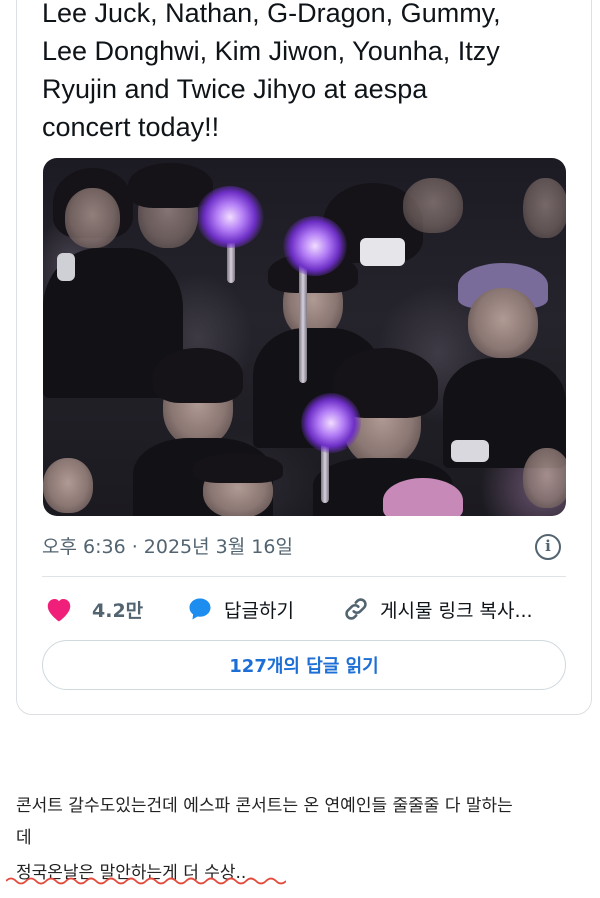 The width and height of the screenshot is (600, 898). I want to click on like-button: 4.2만, so click(93, 609).